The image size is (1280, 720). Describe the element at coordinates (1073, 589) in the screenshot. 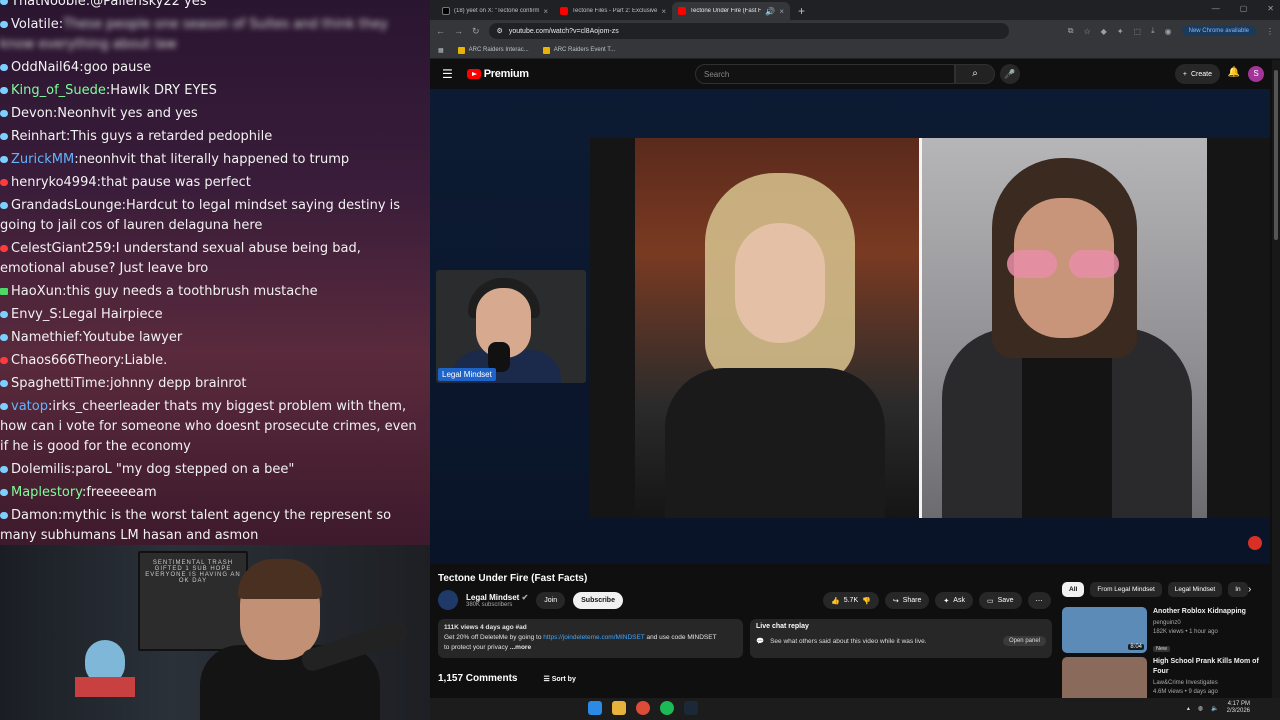

I see `chip-all: All` at that location.